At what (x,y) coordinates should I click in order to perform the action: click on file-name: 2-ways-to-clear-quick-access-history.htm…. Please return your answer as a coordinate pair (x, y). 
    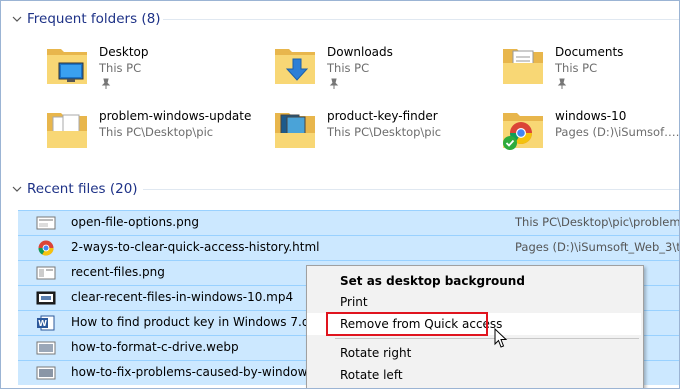
    Looking at the image, I should click on (195, 247).